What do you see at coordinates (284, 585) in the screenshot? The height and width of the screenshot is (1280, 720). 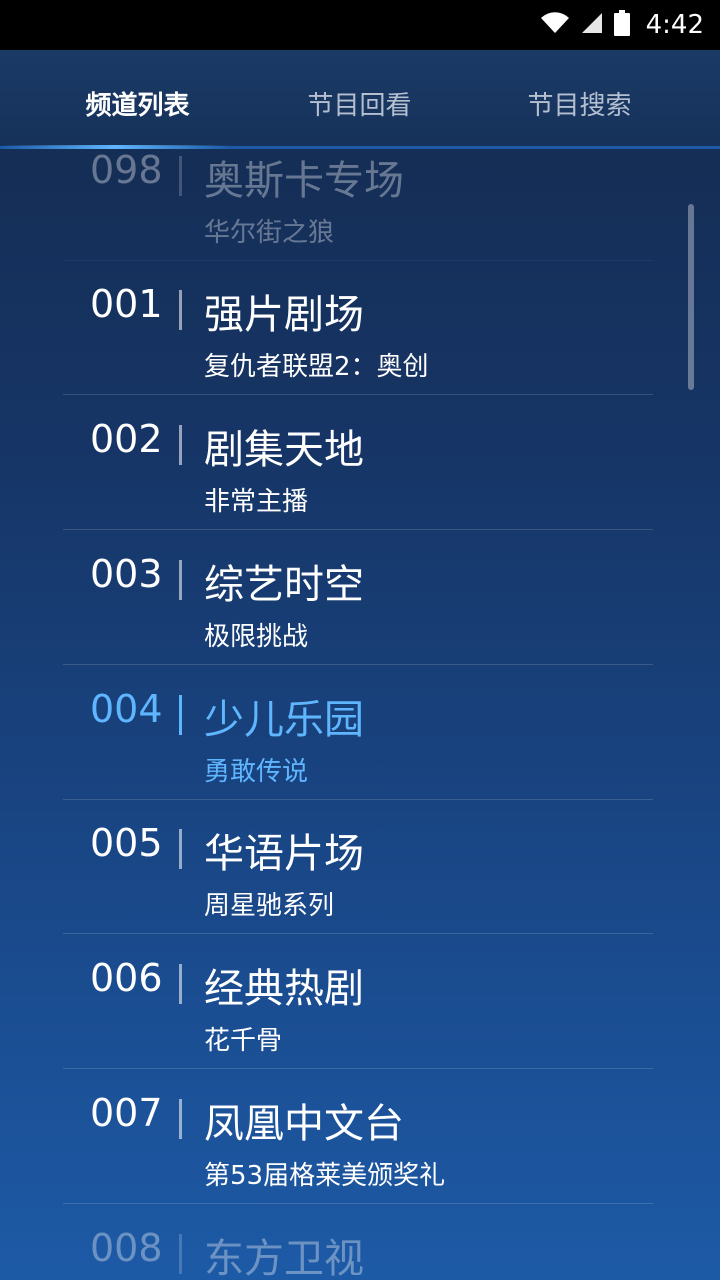 I see `channel-name: 综艺时空` at bounding box center [284, 585].